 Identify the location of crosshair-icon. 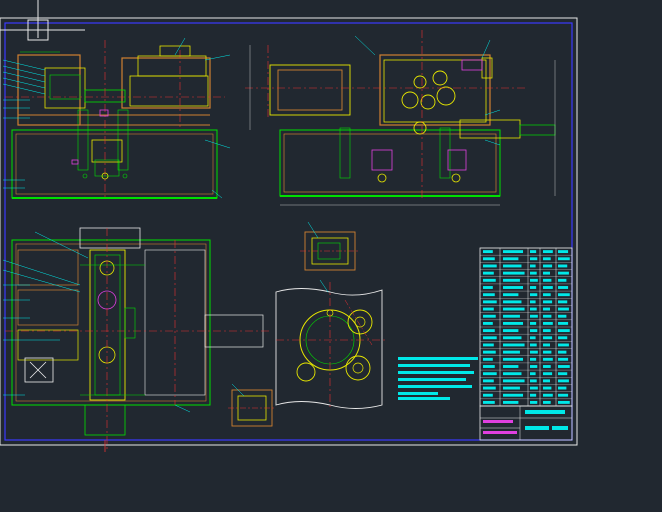
(42, 20).